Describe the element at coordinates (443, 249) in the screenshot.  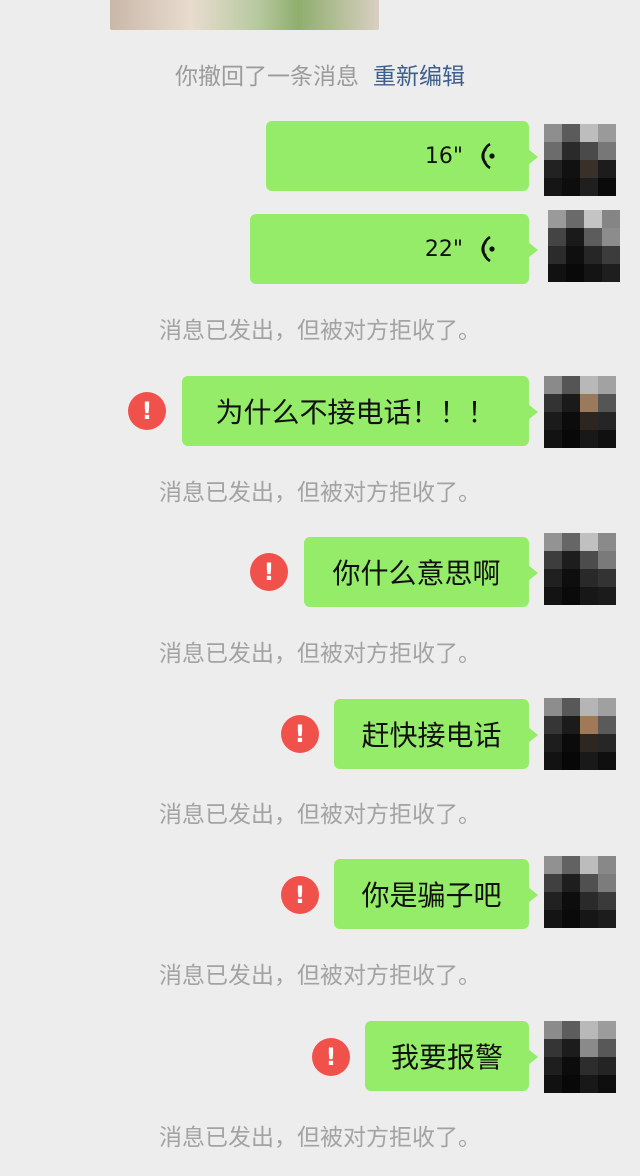
I see `voice-duration: 22"` at that location.